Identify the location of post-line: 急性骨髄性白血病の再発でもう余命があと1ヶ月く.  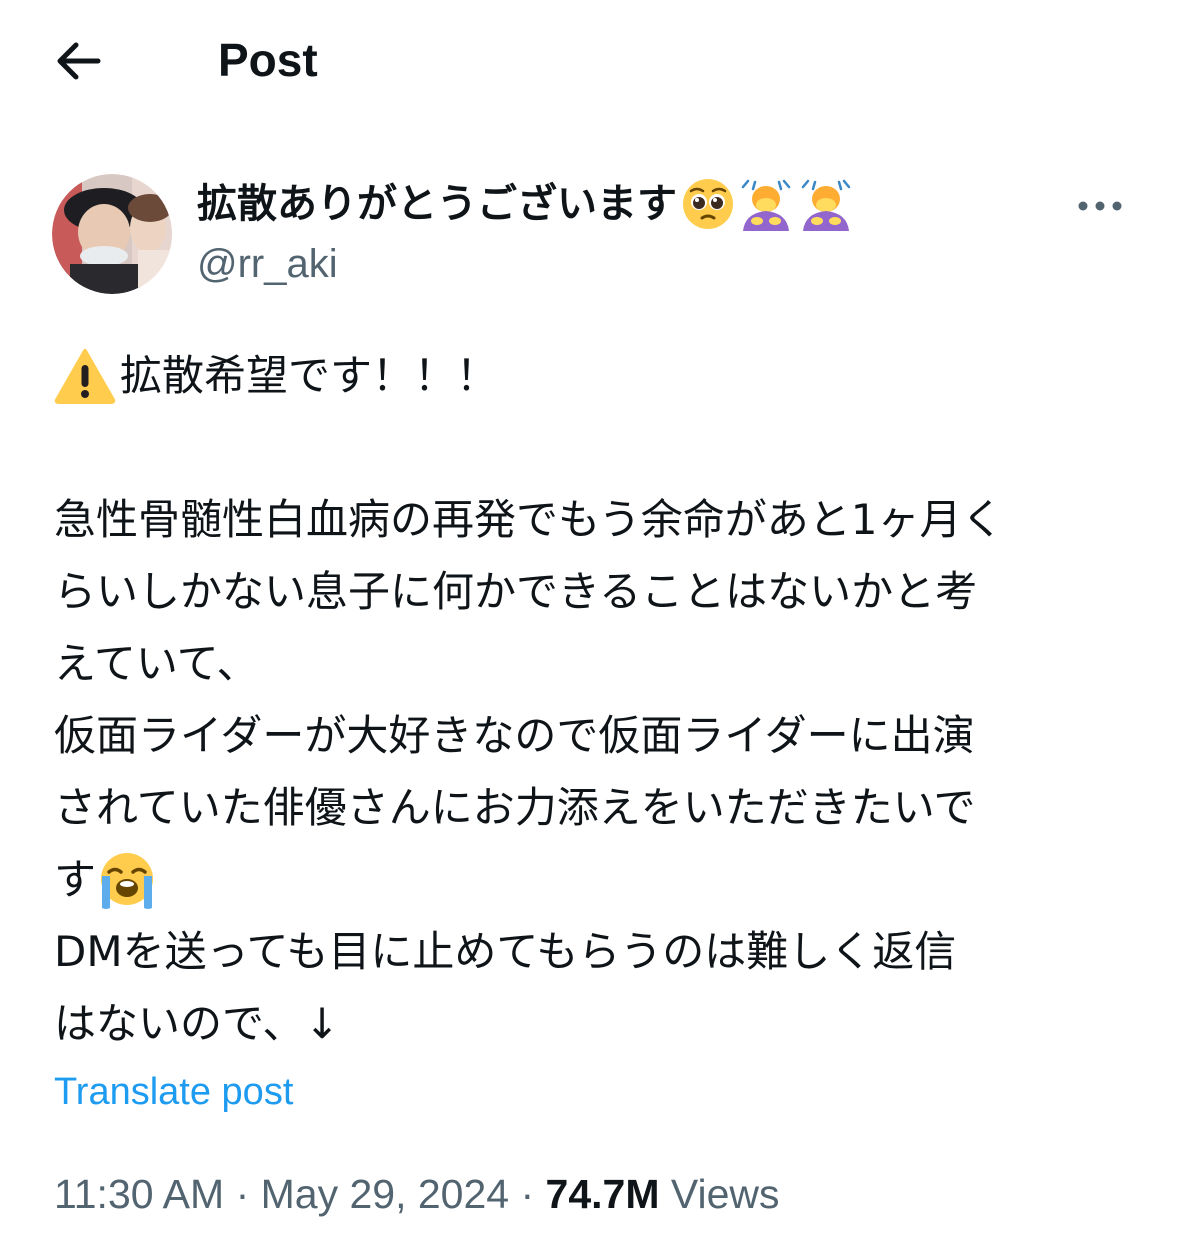
(529, 519).